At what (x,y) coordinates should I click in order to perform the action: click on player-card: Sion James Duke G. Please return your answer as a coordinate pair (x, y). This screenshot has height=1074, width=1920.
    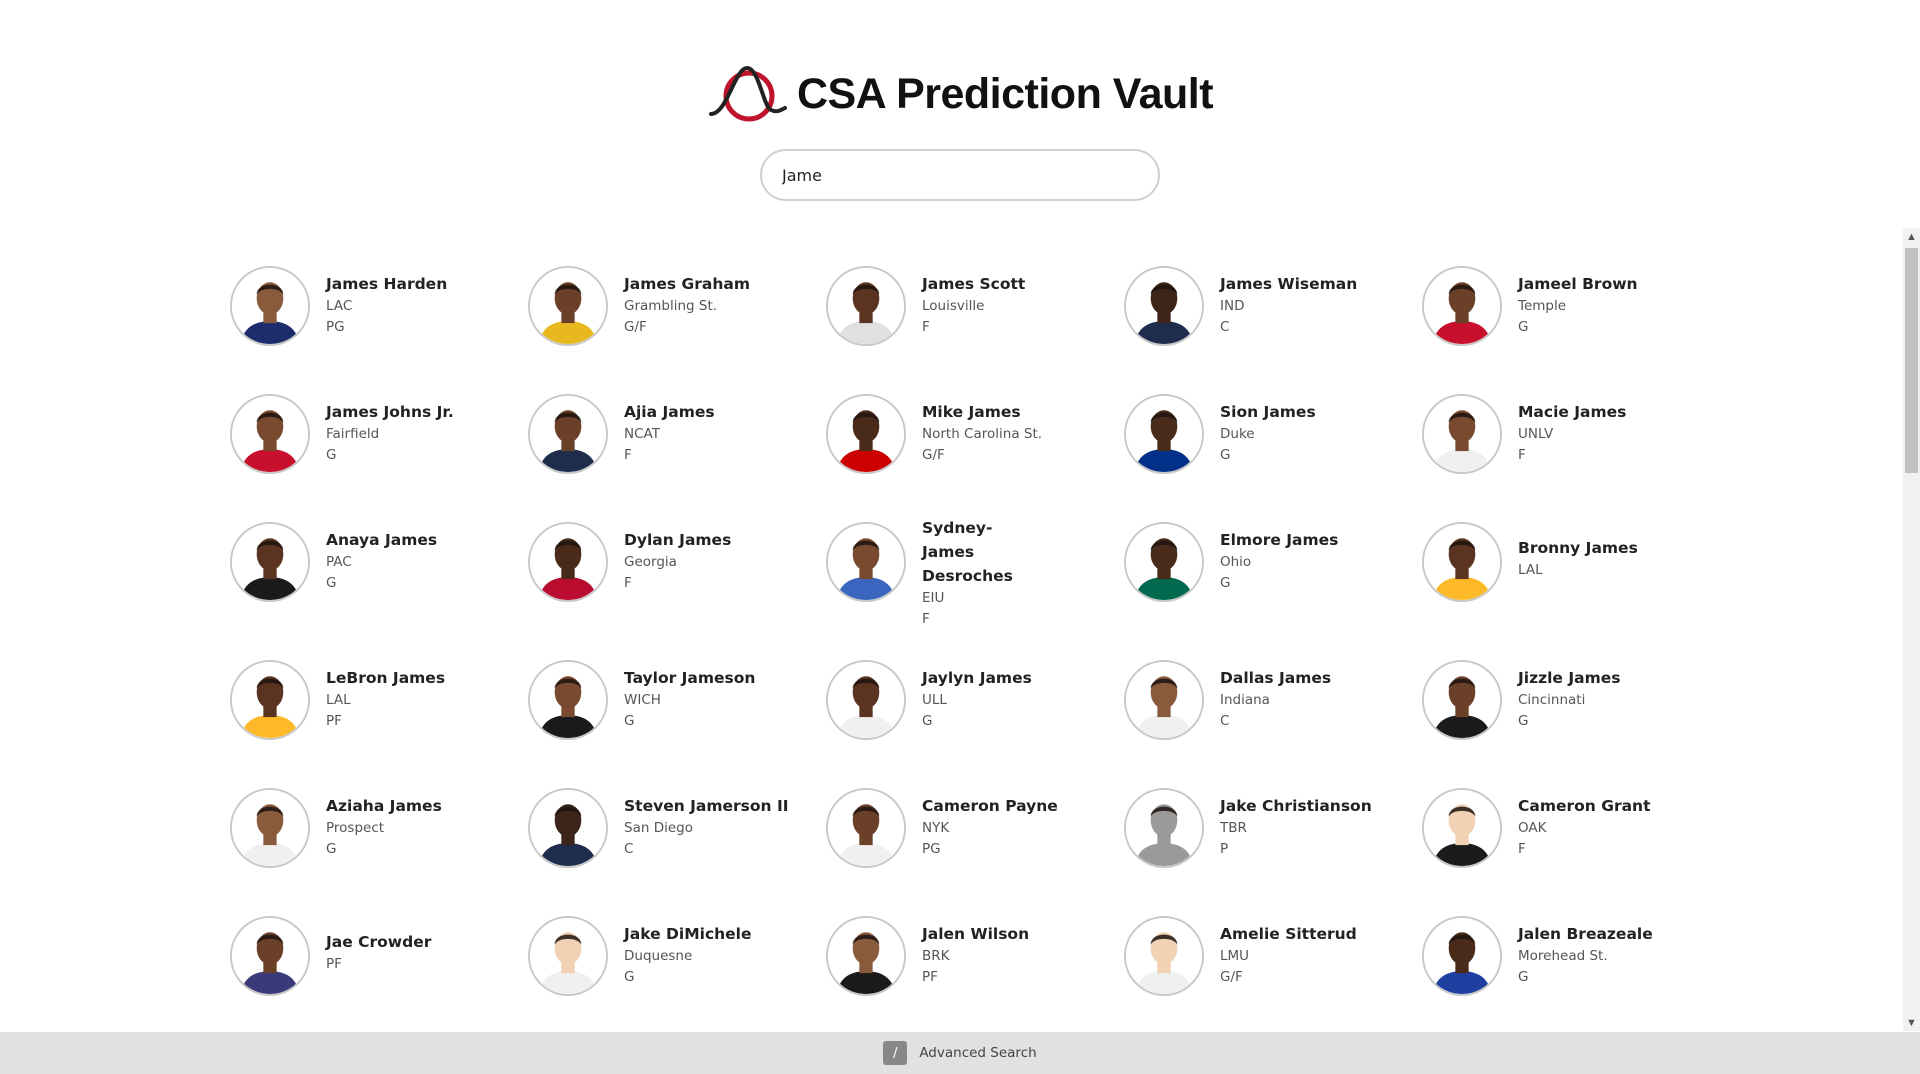
    Looking at the image, I should click on (1269, 439).